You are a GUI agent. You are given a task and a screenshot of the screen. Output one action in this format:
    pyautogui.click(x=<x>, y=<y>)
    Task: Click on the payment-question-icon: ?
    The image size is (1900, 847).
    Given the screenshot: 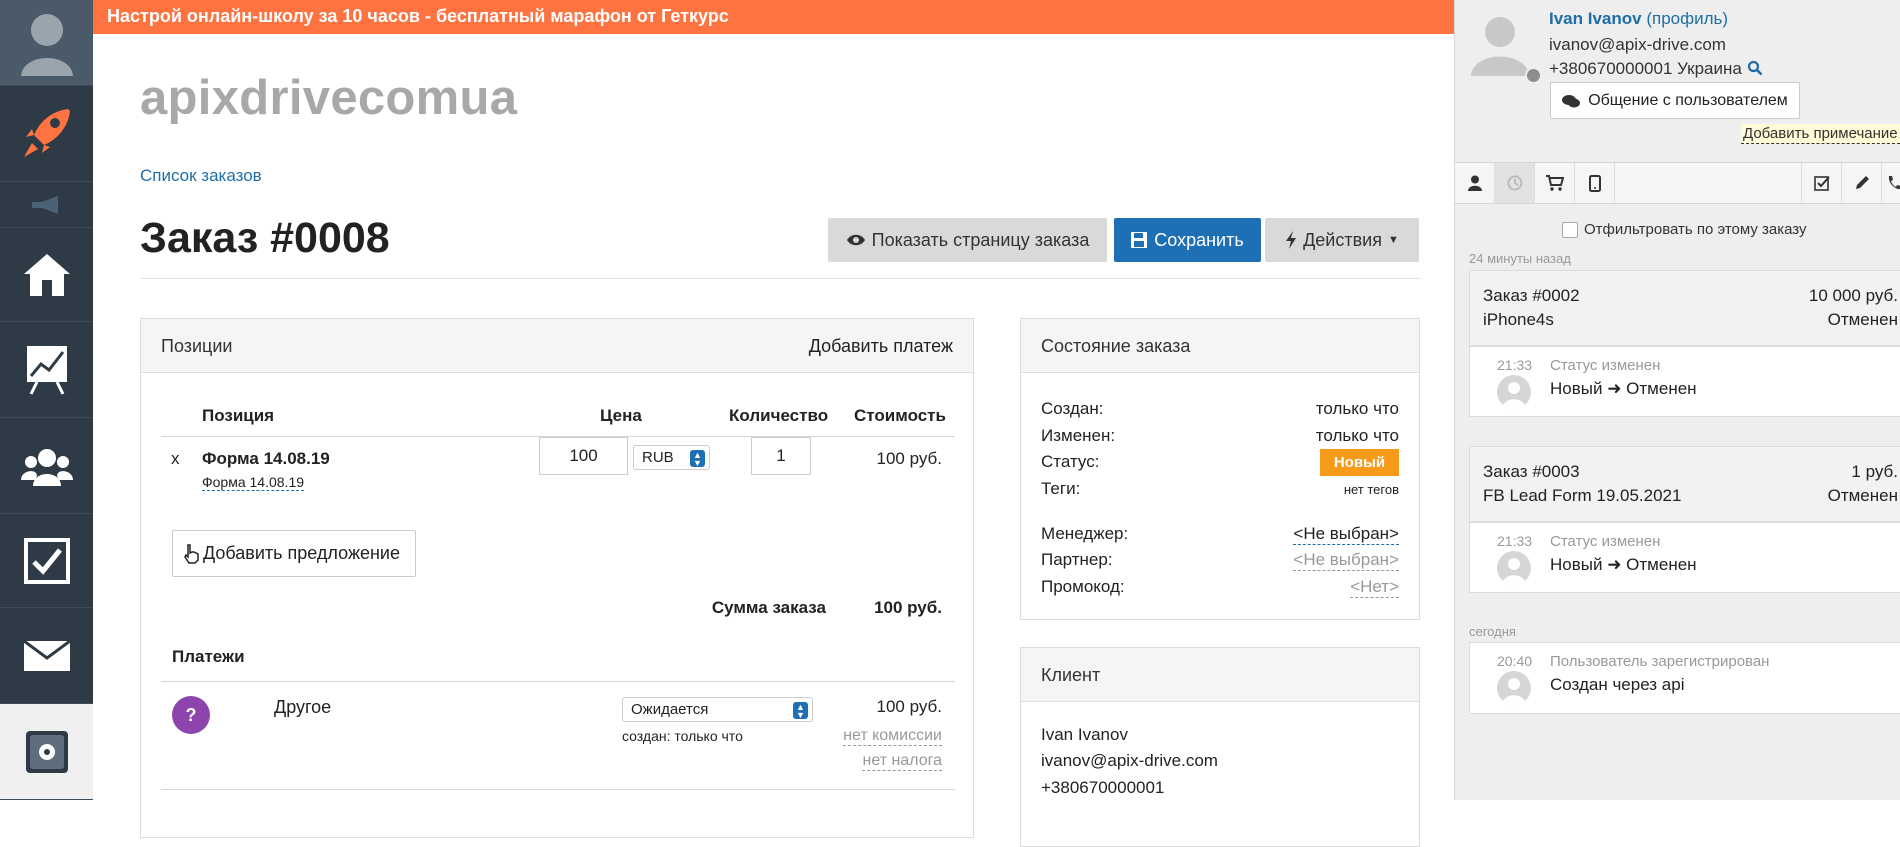 What is the action you would take?
    pyautogui.click(x=191, y=715)
    